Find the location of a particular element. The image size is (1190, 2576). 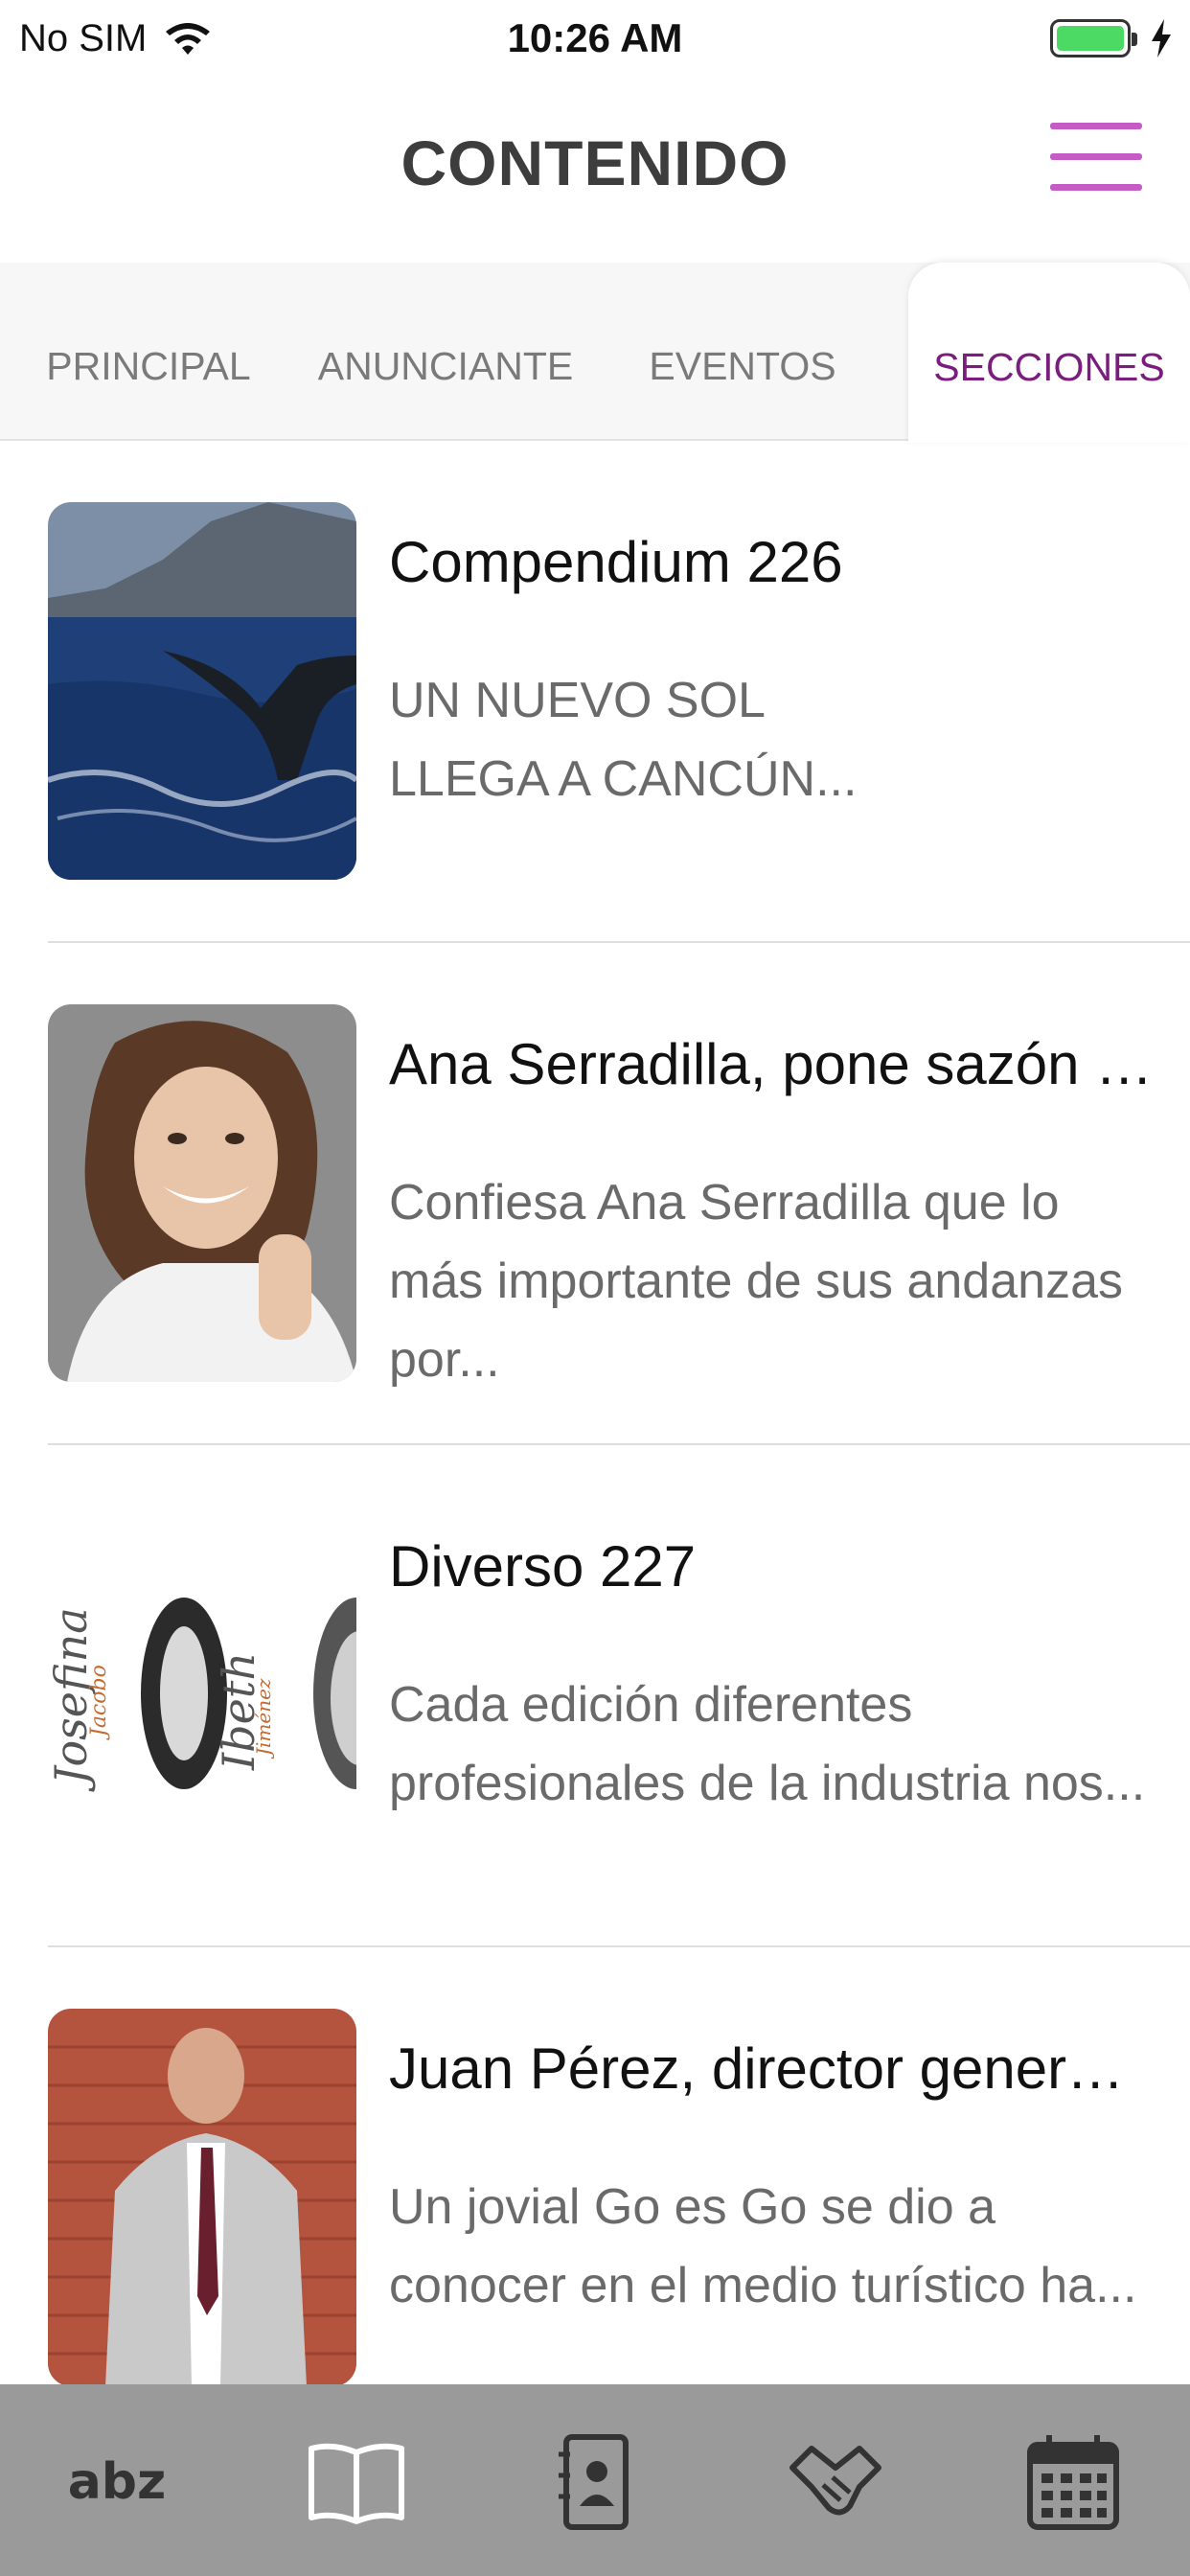

tab-eventos: EVENTOS is located at coordinates (743, 352).